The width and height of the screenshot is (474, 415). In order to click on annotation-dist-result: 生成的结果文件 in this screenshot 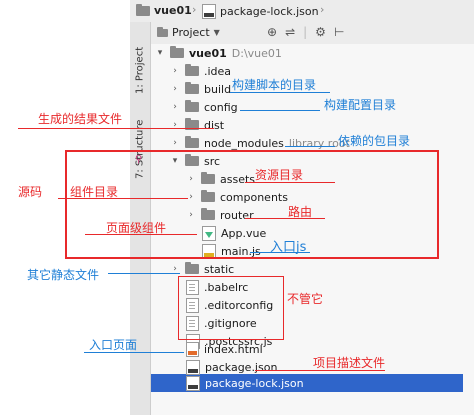, I will do `click(80, 119)`.